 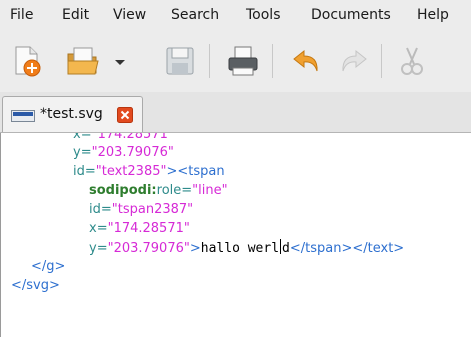 I want to click on code-line: y="203.79076">hallo werl d</tspan></text>, so click(x=247, y=247).